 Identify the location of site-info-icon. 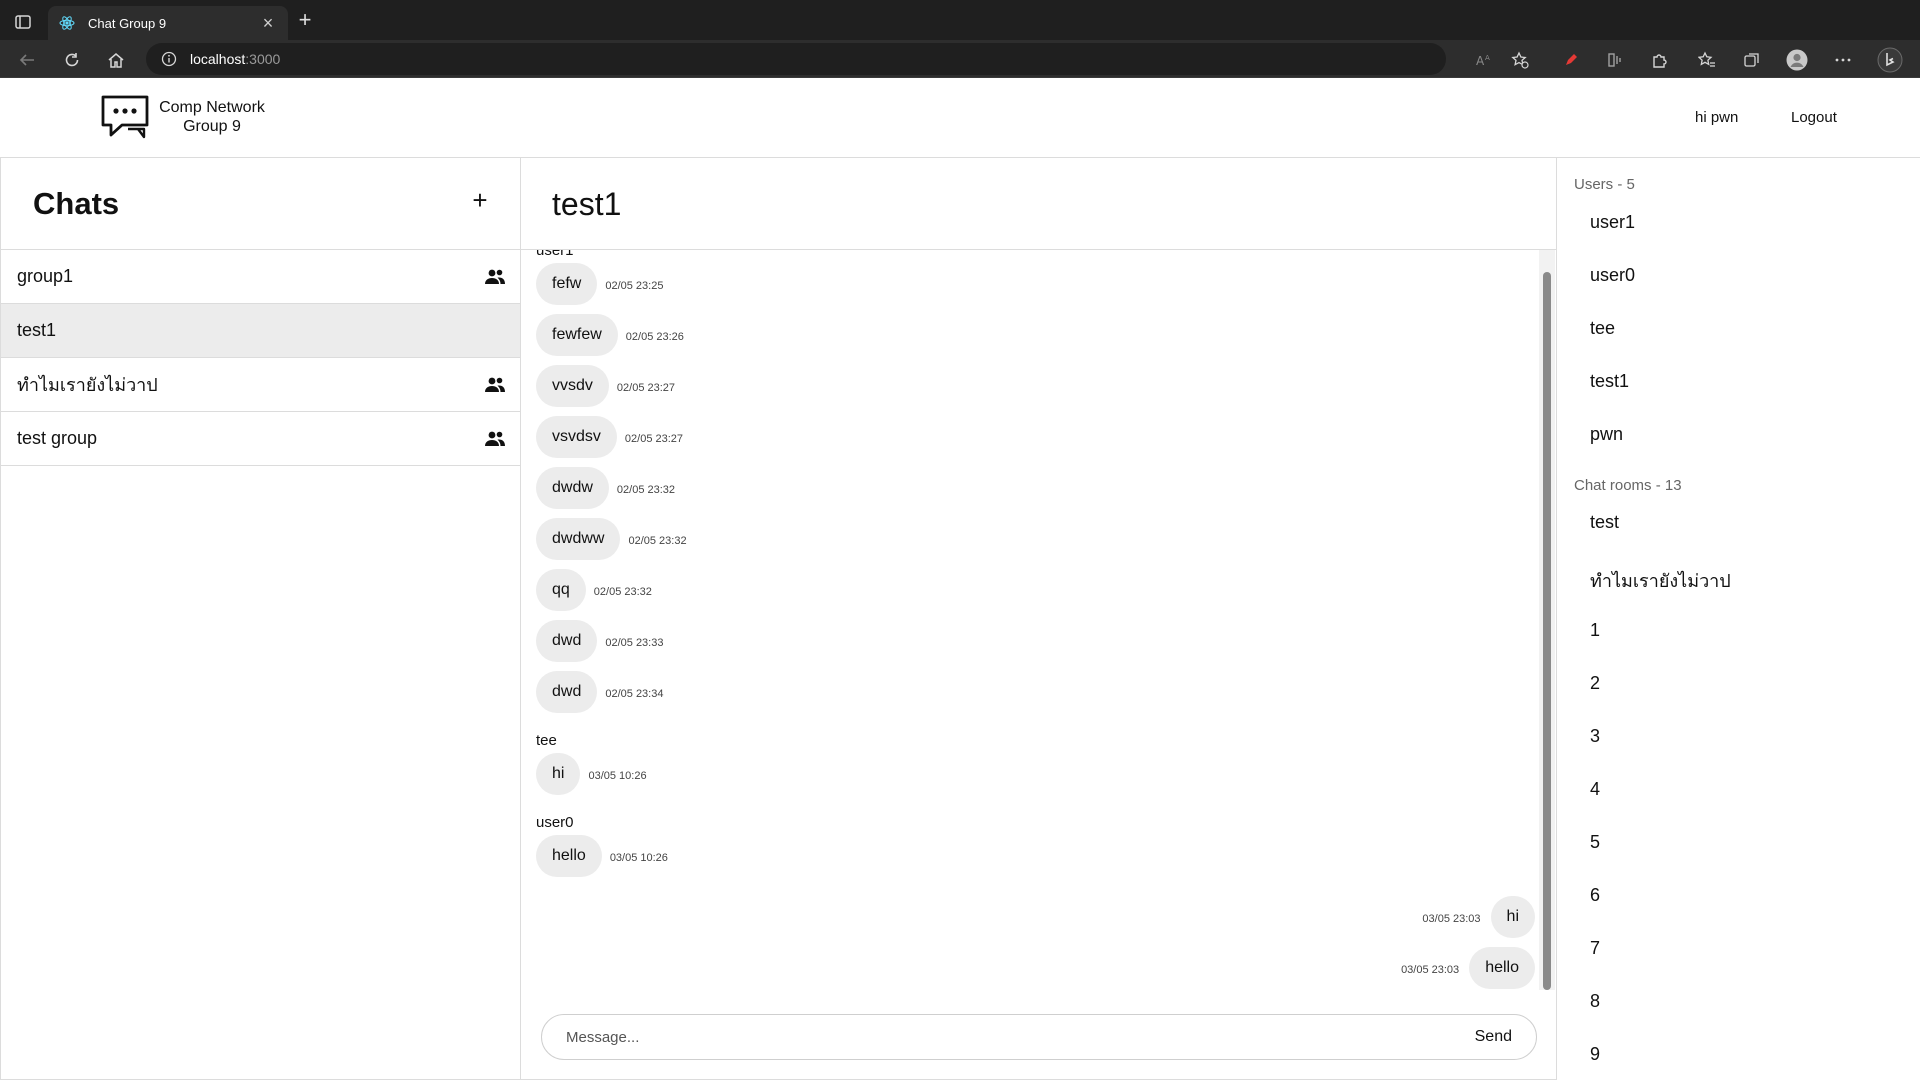
(169, 59).